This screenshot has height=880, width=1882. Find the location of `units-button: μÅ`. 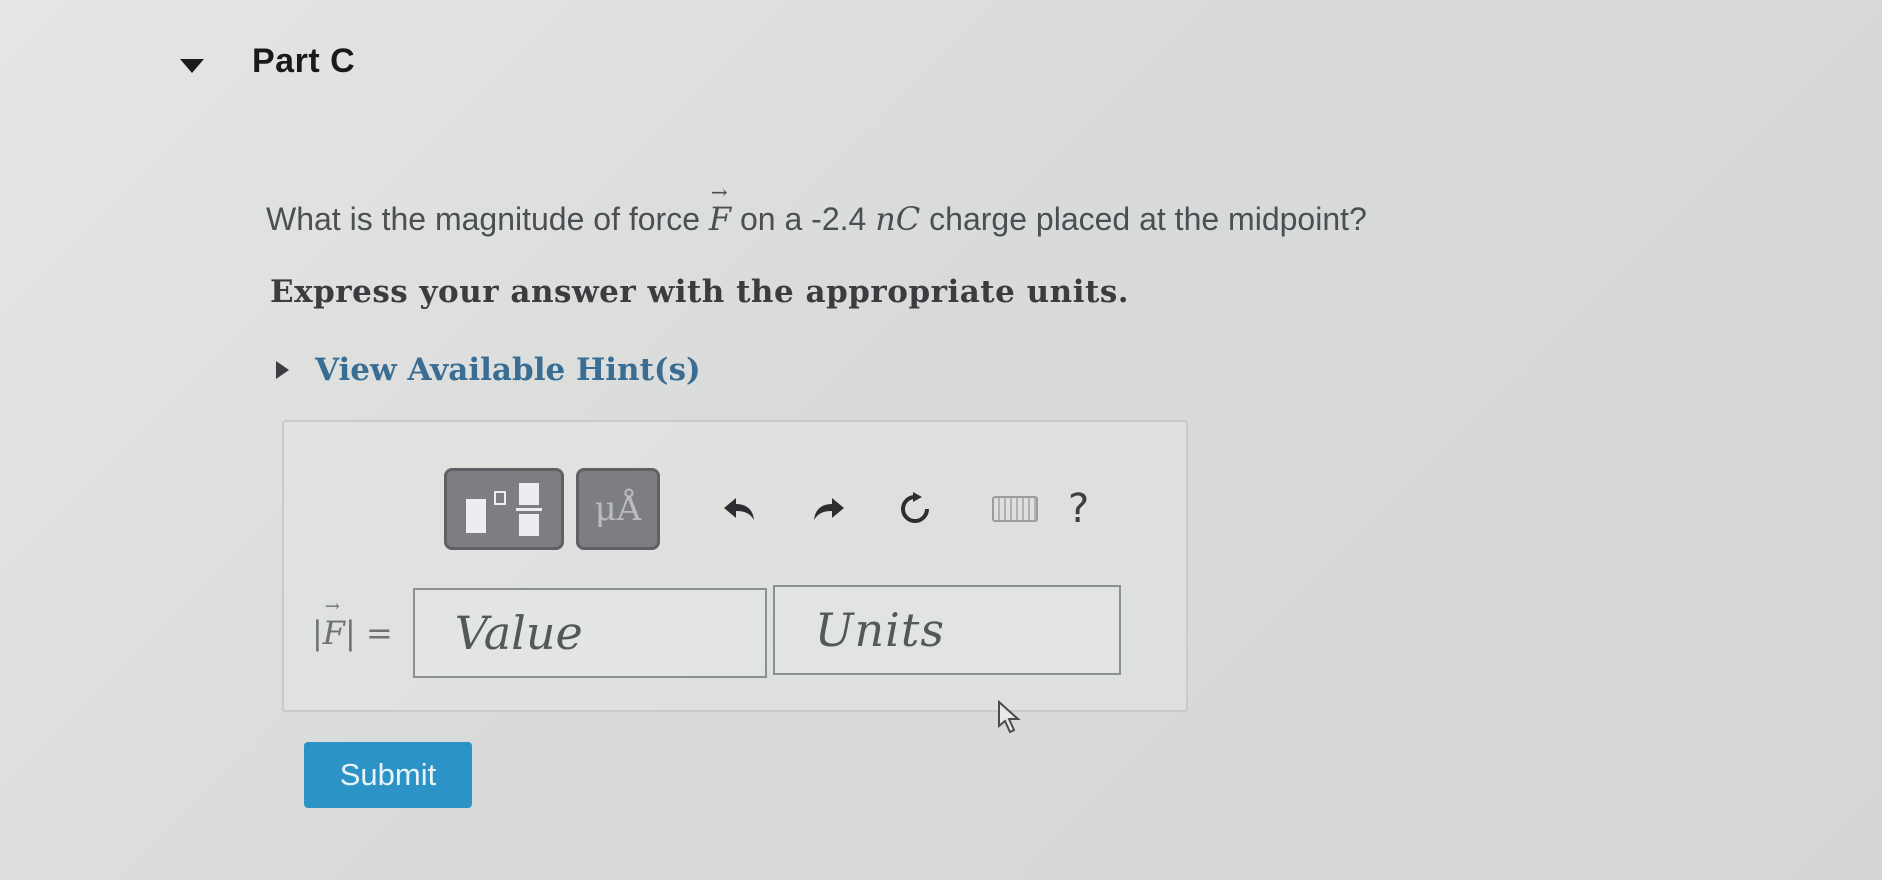

units-button: μÅ is located at coordinates (618, 509).